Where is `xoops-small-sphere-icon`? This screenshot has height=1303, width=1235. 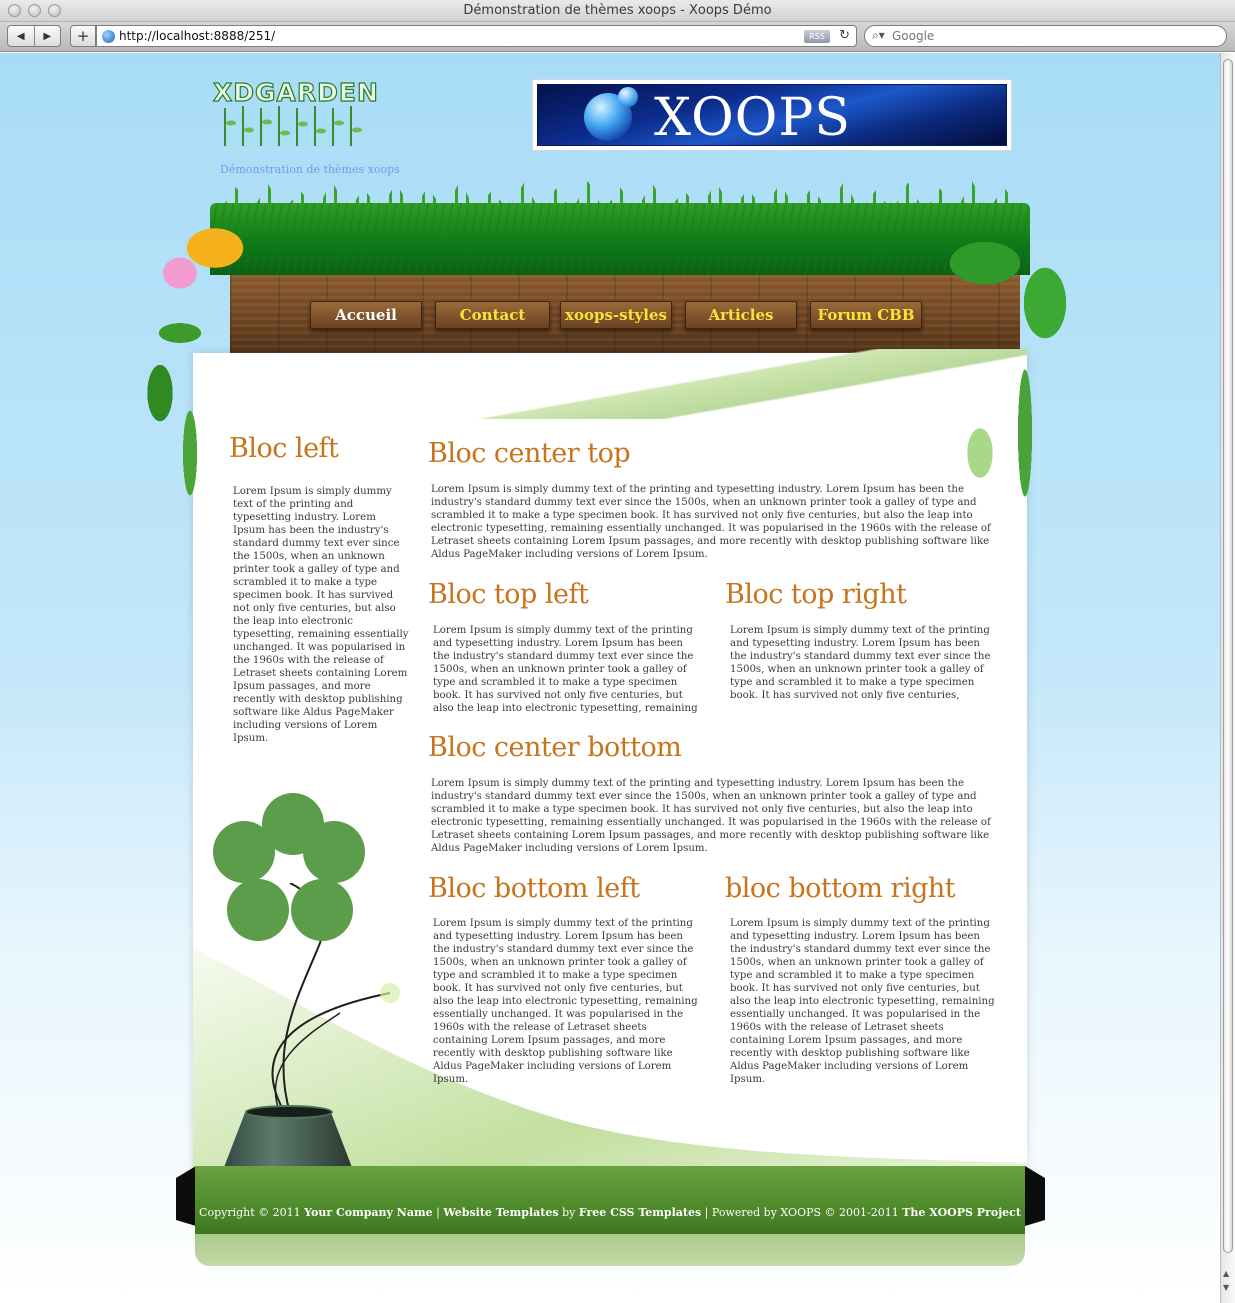 xoops-small-sphere-icon is located at coordinates (628, 97).